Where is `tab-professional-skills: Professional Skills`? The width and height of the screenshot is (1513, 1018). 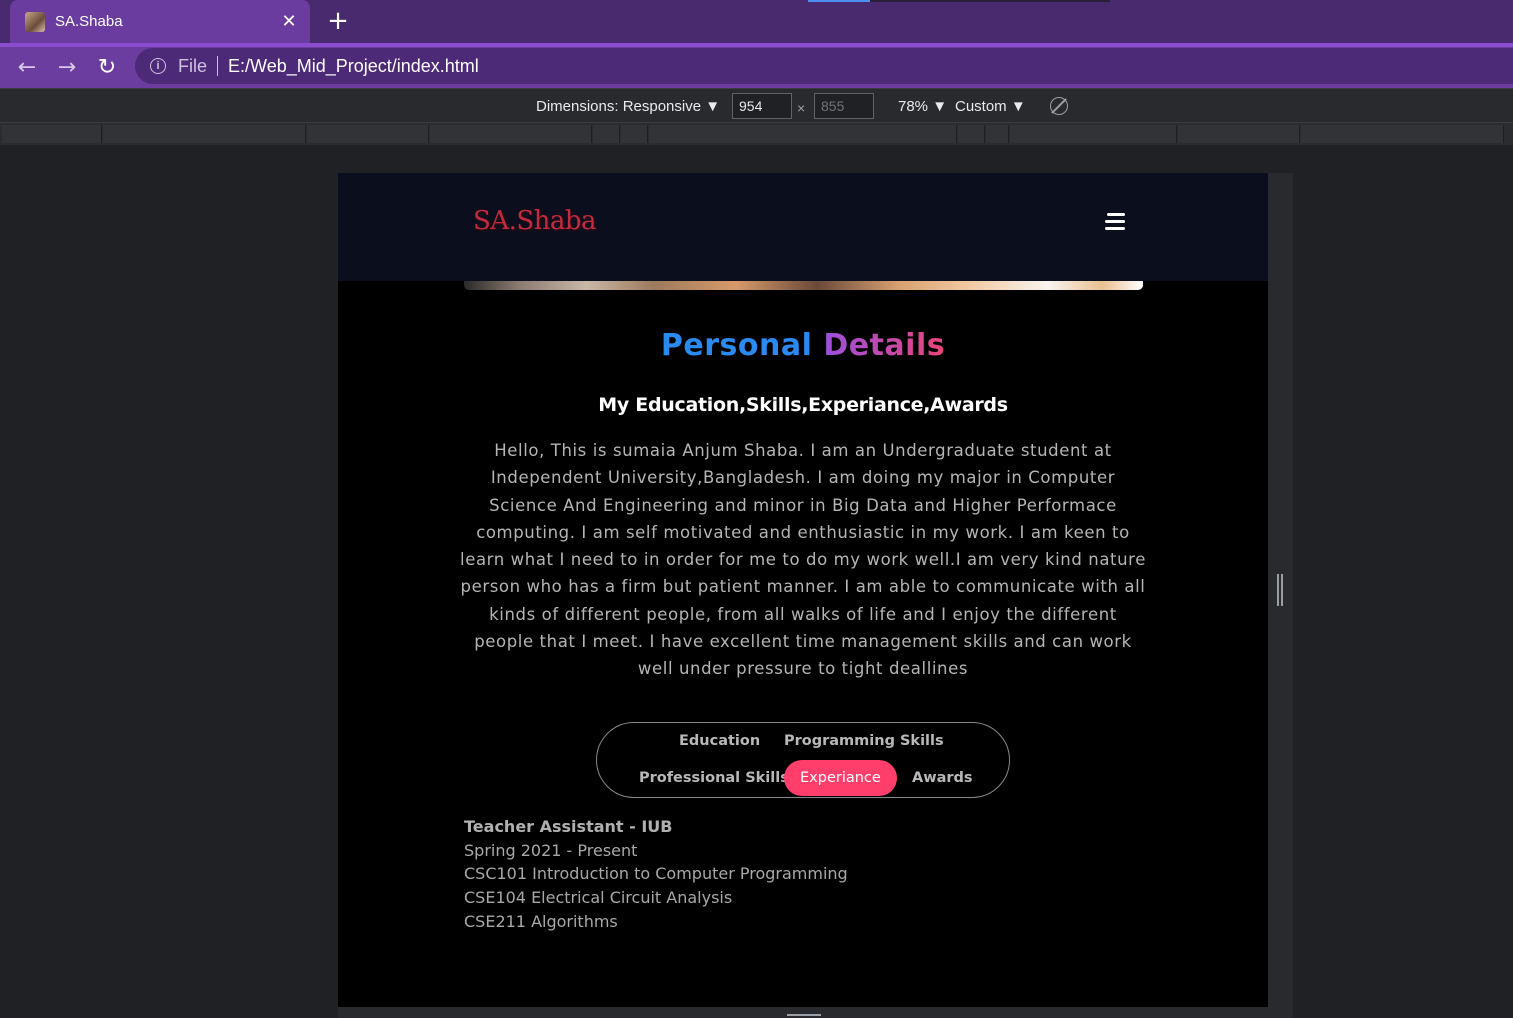 tab-professional-skills: Professional Skills is located at coordinates (714, 778).